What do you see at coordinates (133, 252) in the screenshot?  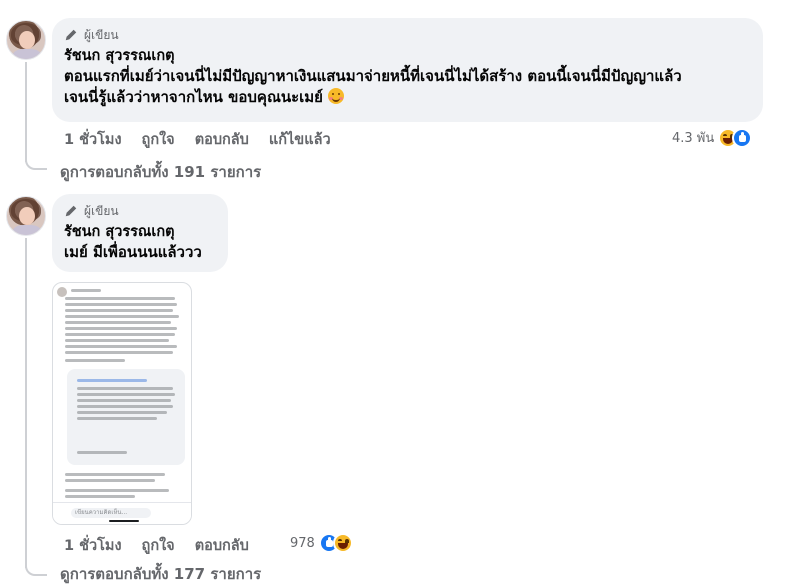 I see `comment-text: เมย์ มีเพื่อนนนแล้ววว` at bounding box center [133, 252].